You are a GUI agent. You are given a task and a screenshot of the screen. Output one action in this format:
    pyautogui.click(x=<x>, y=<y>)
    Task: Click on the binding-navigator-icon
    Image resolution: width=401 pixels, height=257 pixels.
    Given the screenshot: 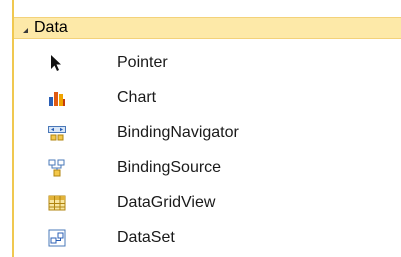 What is the action you would take?
    pyautogui.click(x=57, y=132)
    